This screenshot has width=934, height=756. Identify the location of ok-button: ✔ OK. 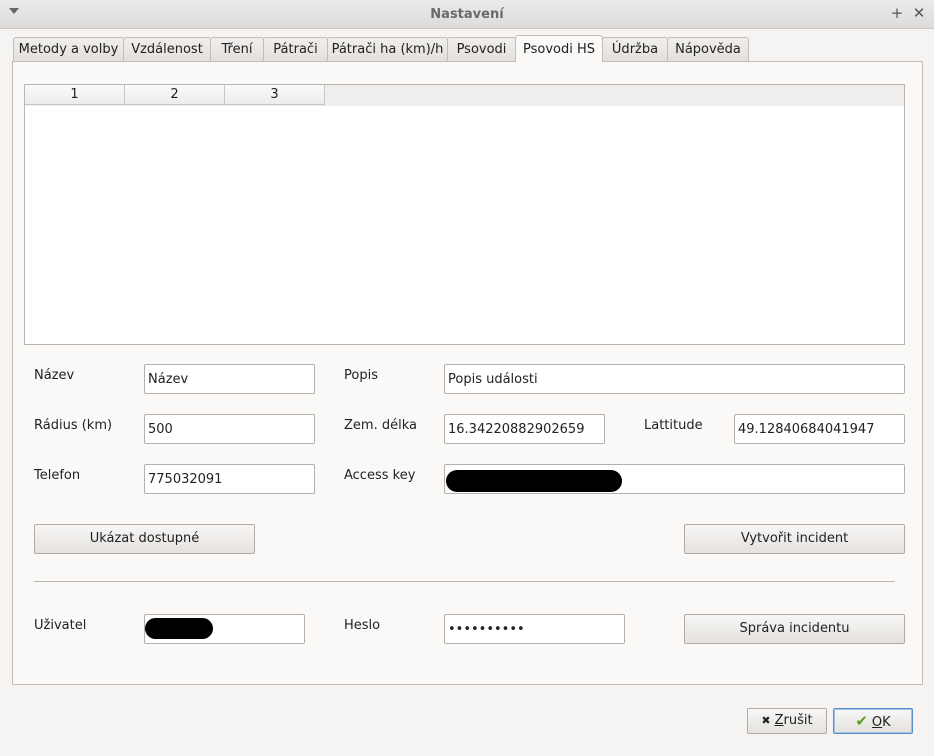
(873, 721).